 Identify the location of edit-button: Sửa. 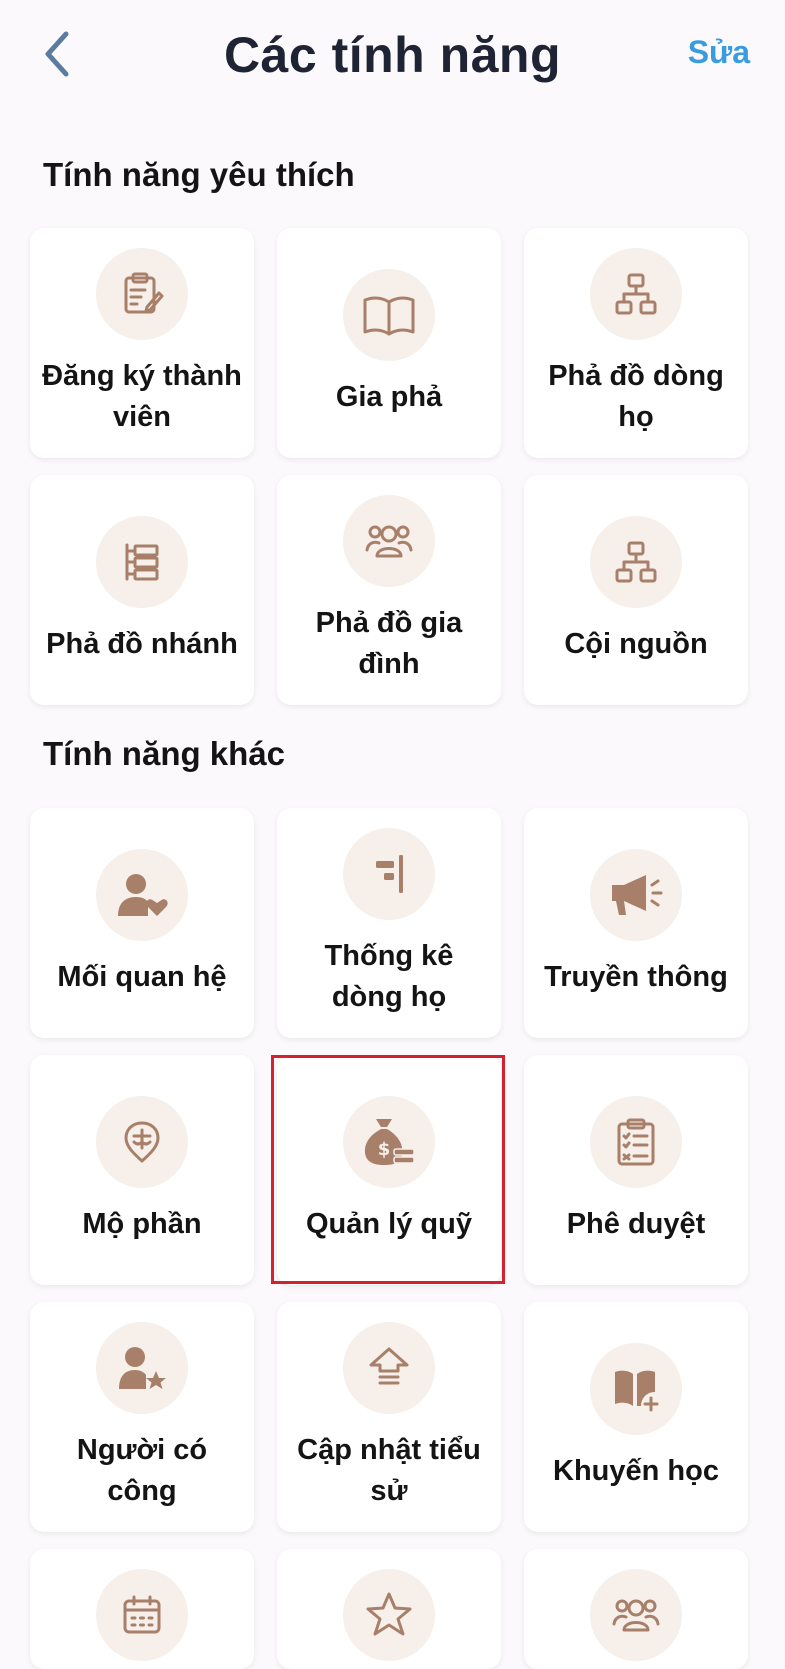
(719, 52).